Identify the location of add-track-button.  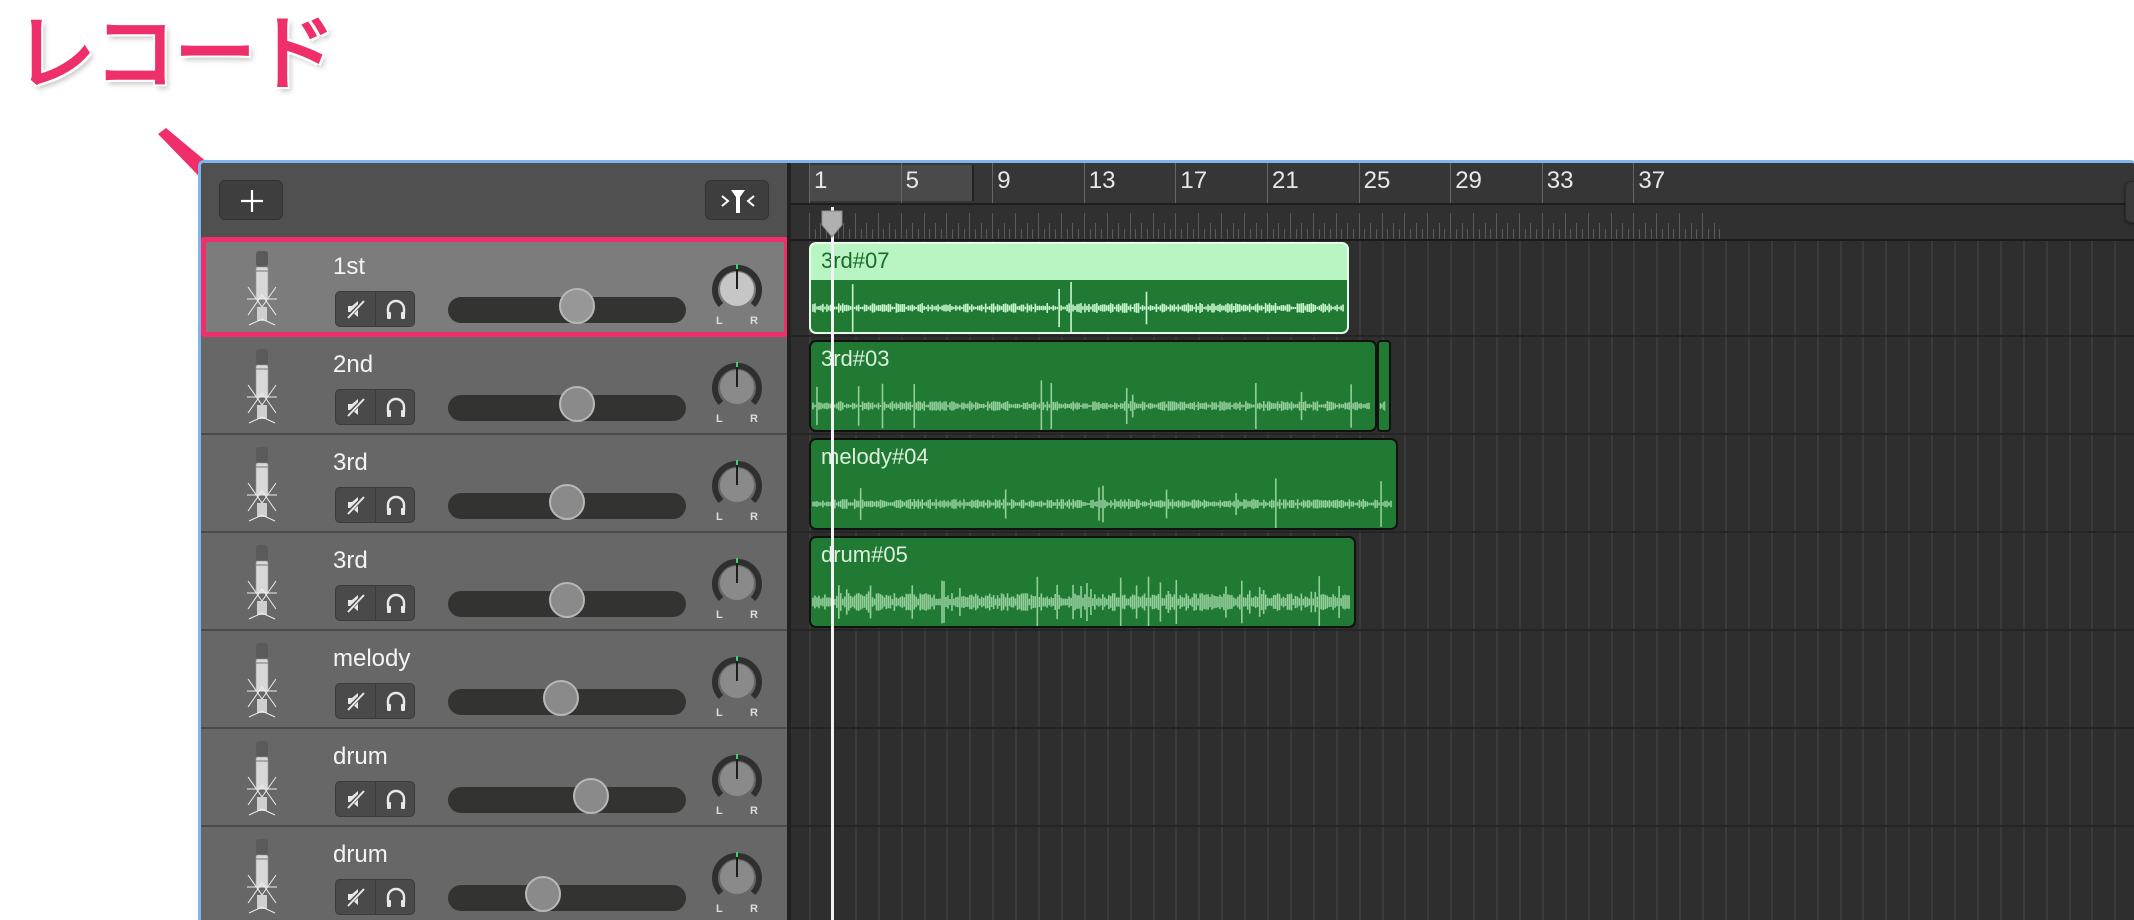
(251, 200).